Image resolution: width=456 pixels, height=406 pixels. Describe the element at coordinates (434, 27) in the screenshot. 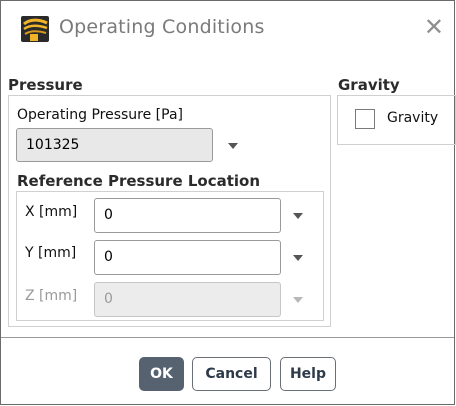

I see `close-icon: ✕` at that location.